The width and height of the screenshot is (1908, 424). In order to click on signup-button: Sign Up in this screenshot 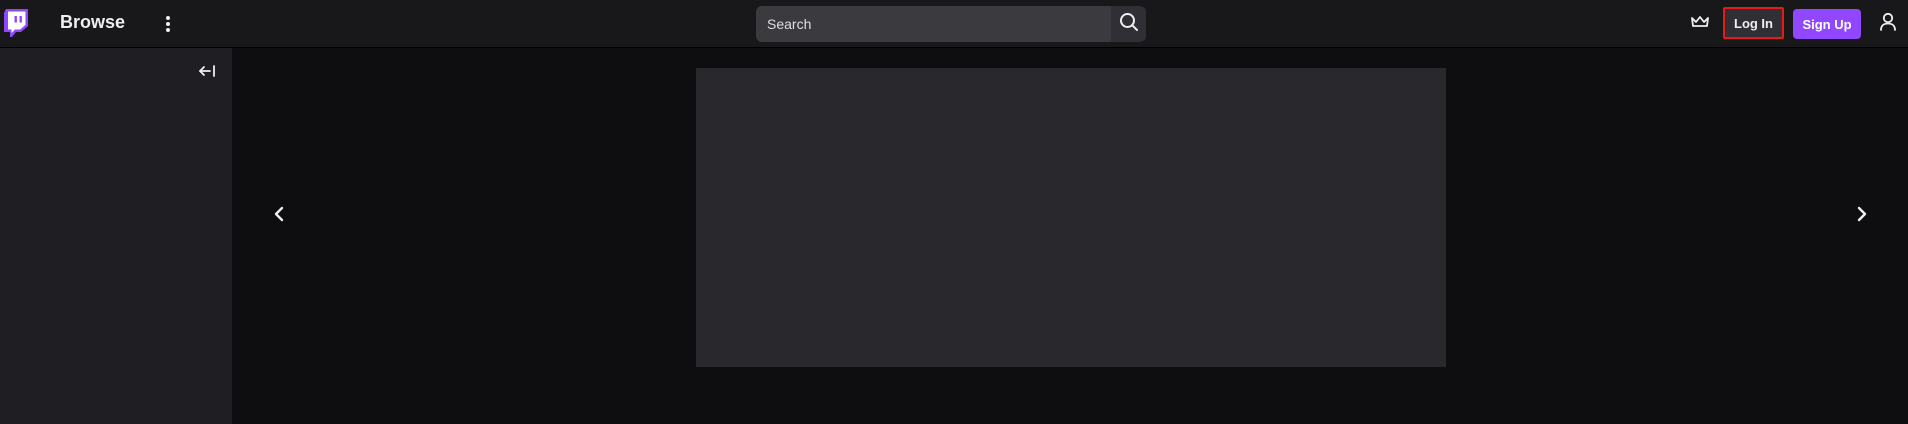, I will do `click(1827, 24)`.